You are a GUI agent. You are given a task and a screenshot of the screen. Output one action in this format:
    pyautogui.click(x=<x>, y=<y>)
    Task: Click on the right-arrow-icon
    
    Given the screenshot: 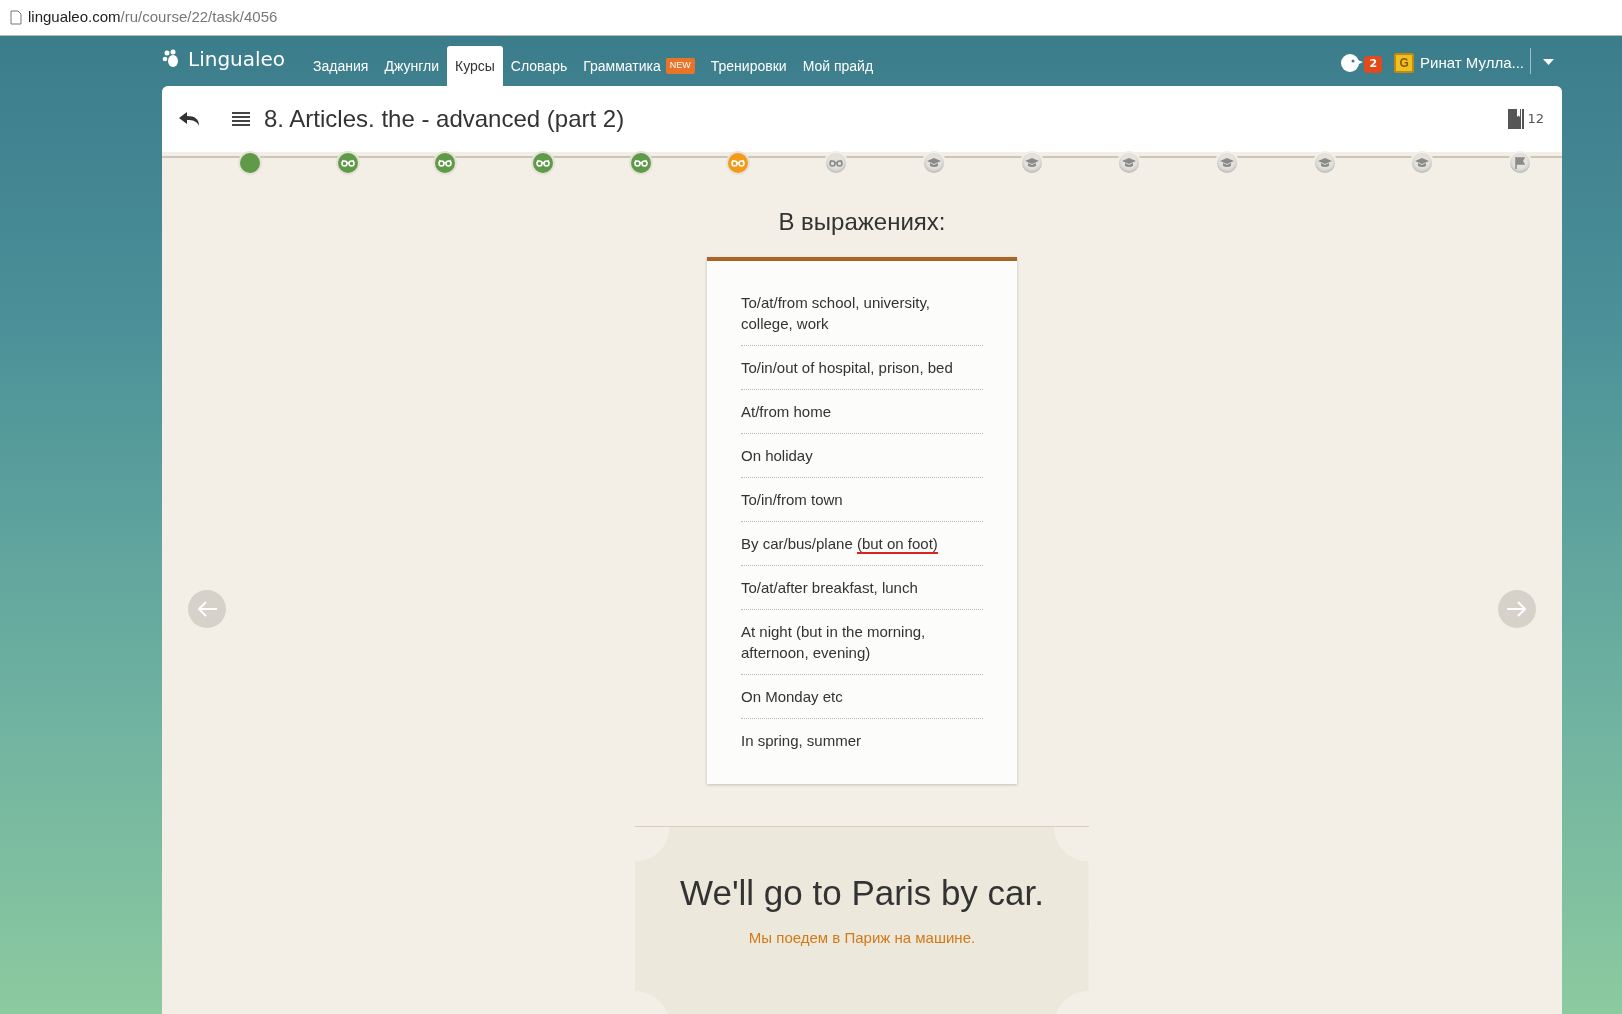 What is the action you would take?
    pyautogui.click(x=1517, y=609)
    